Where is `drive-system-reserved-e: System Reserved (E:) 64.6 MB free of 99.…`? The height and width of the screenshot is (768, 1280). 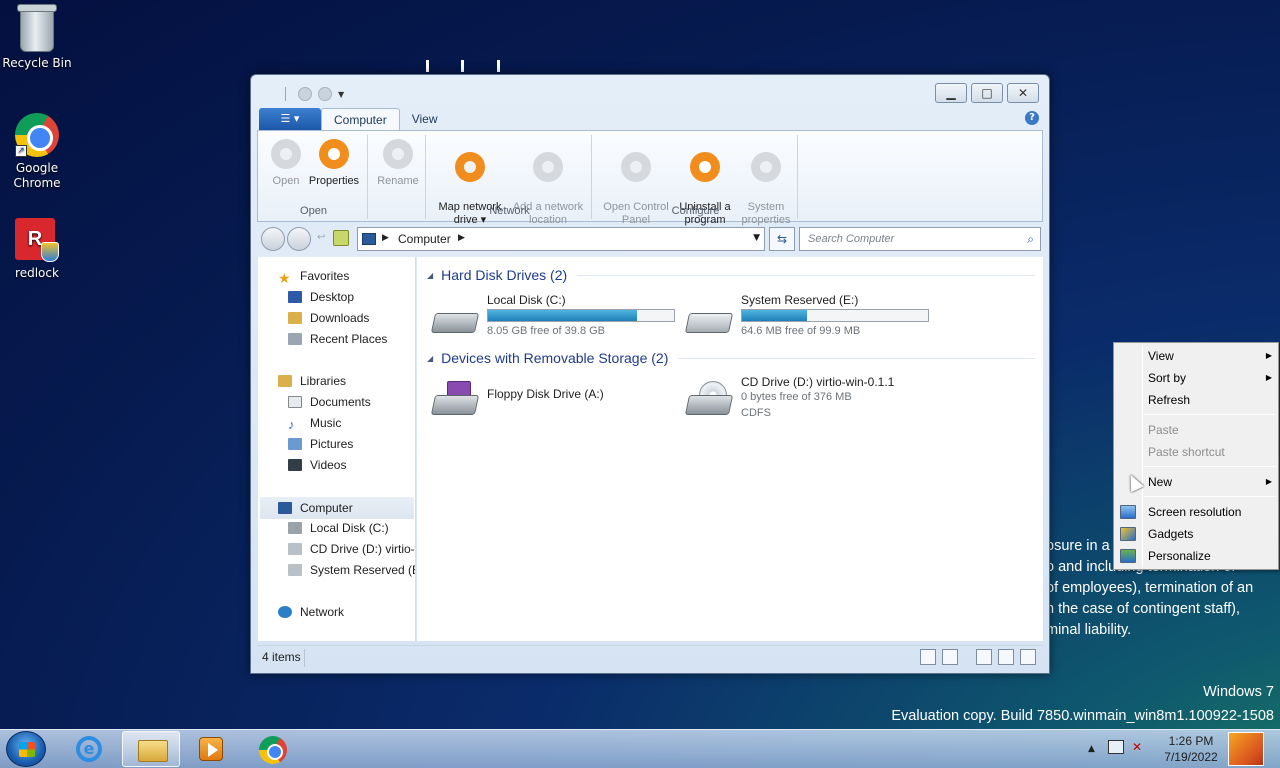
drive-system-reserved-e: System Reserved (E:) 64.6 MB free of 99.… is located at coordinates (810, 315).